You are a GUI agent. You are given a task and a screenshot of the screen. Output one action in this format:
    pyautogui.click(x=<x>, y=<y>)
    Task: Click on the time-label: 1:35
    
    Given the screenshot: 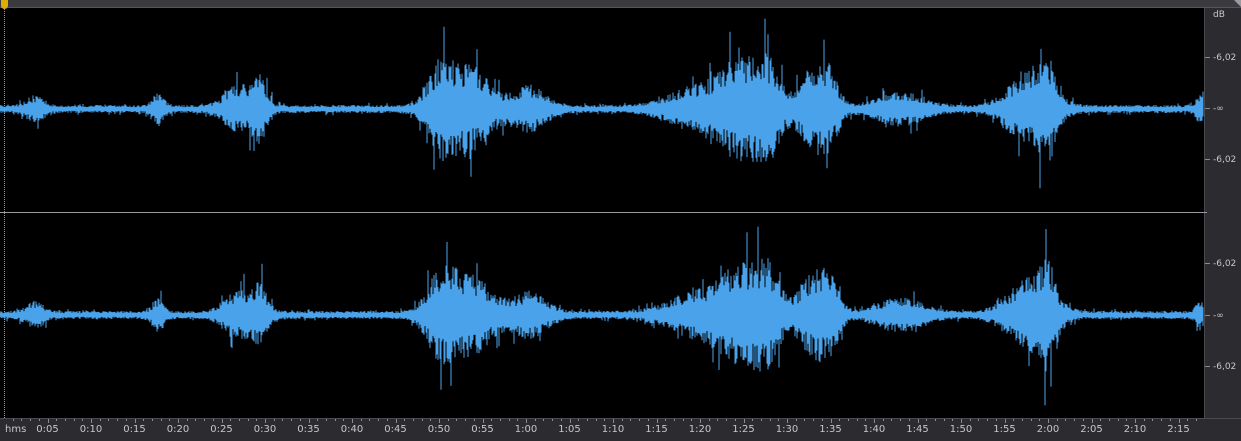 What is the action you would take?
    pyautogui.click(x=830, y=429)
    